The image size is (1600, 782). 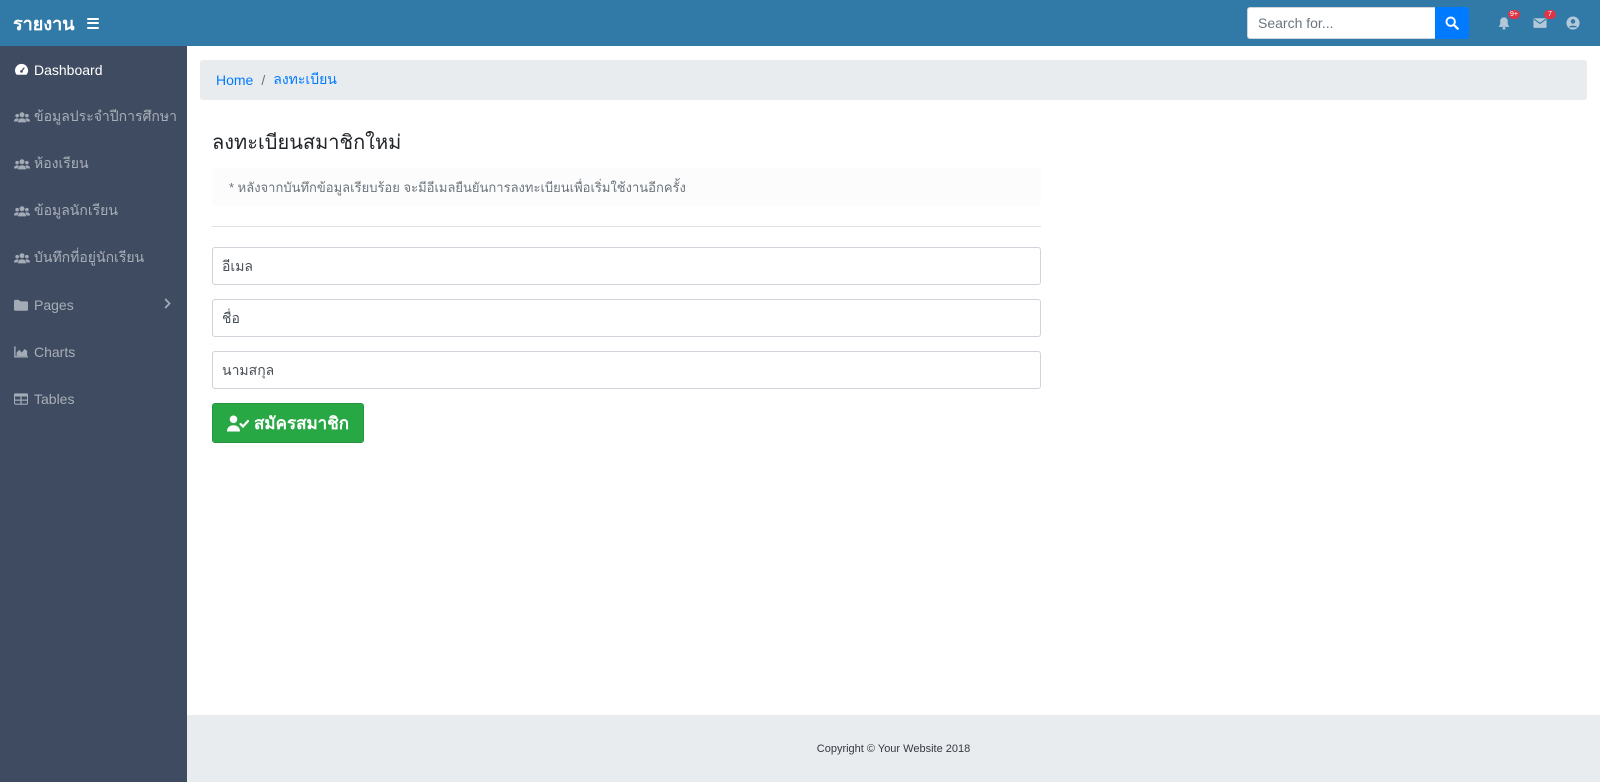 I want to click on breadcrumb-current: ลงทะเบียน, so click(x=305, y=79).